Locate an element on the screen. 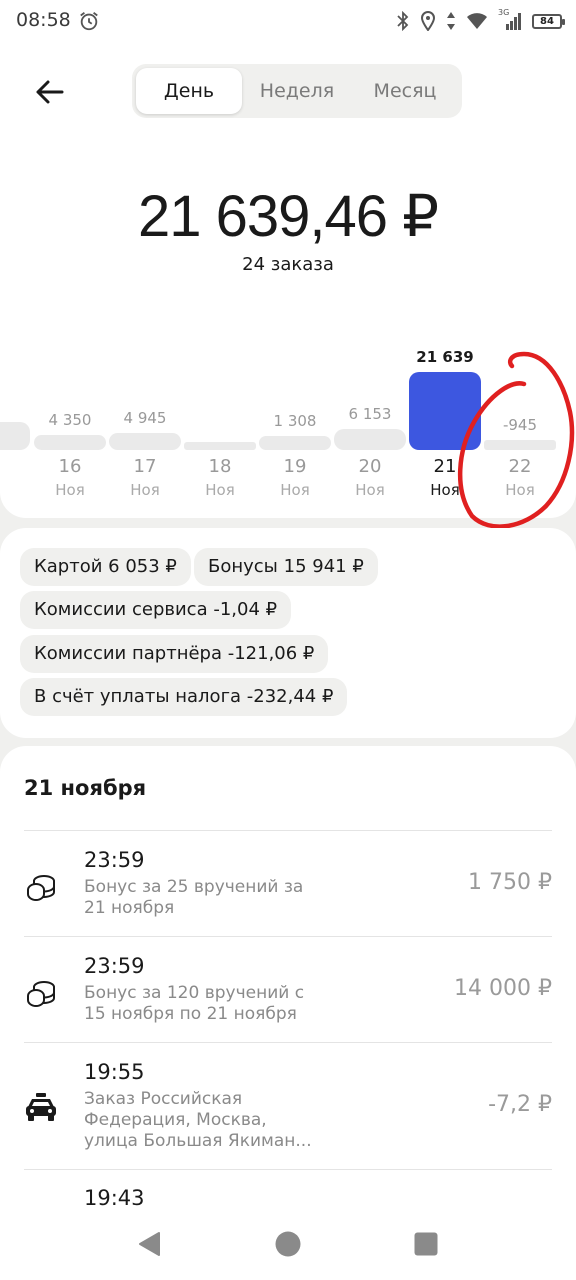  chart-day-number: 19 is located at coordinates (295, 466).